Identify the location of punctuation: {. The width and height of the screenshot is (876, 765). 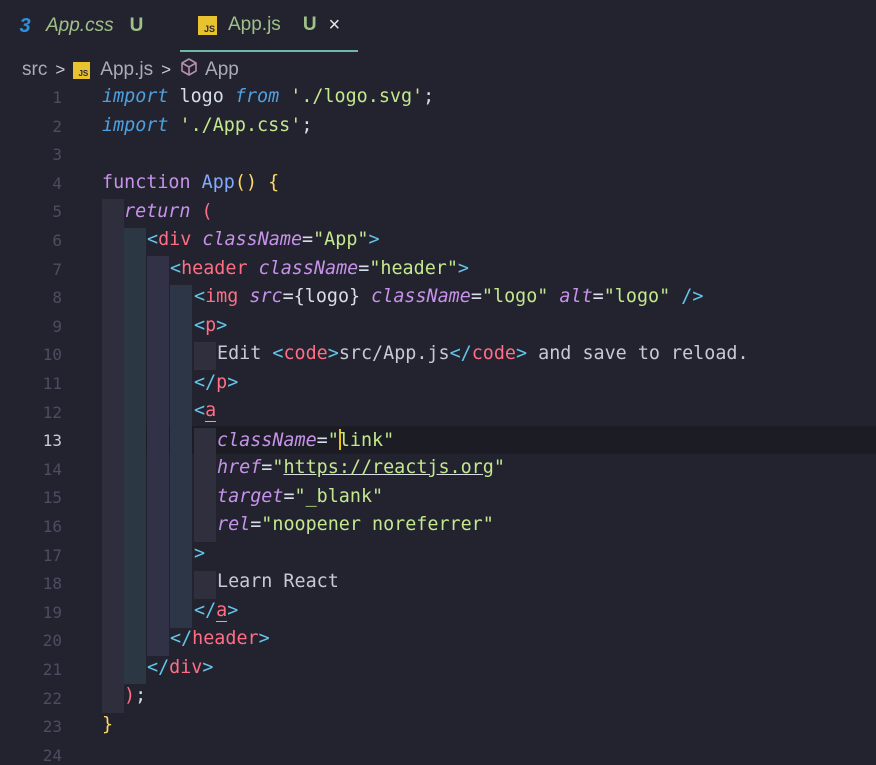
(268, 182).